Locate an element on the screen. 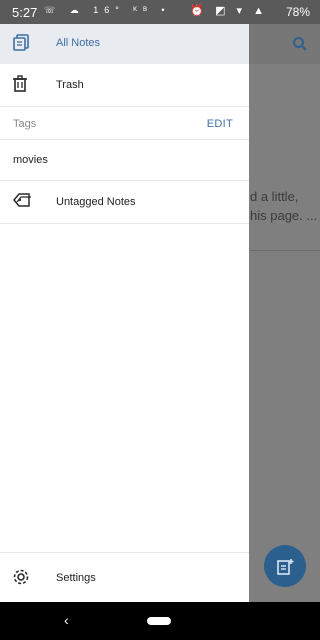  status-bar: 5:27 ☏ ☁ 16° ᴷᴮ • ⏰ ◩ ▾ ▲ 78% is located at coordinates (160, 12).